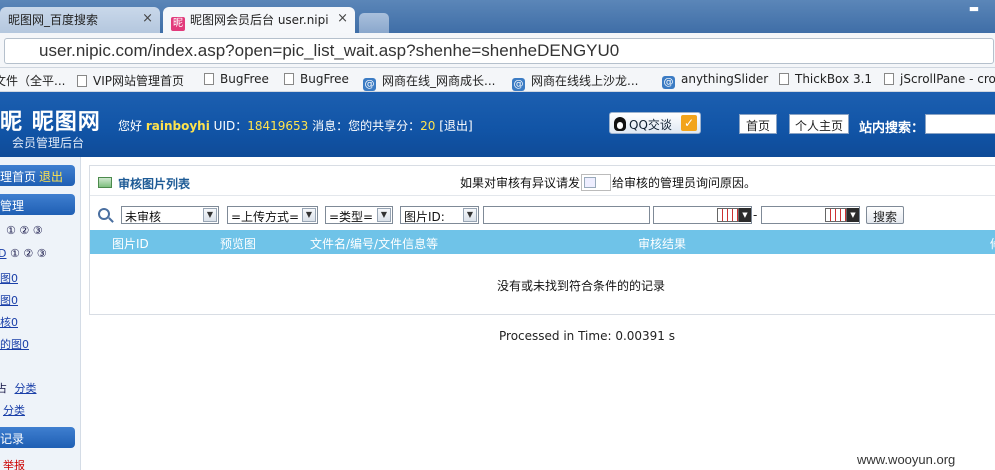 The image size is (995, 470). I want to click on type-select: =类型= ▼, so click(359, 215).